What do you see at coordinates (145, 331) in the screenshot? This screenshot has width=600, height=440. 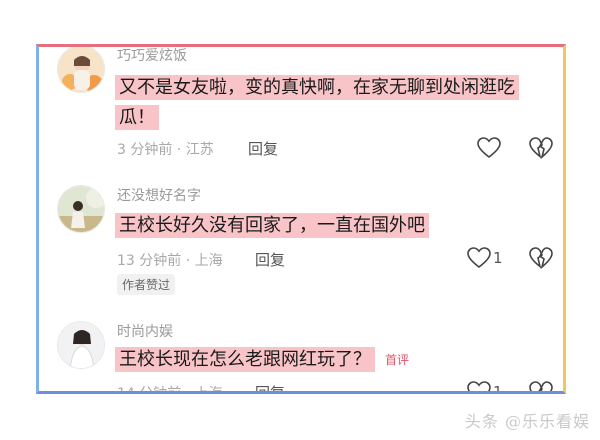 I see `comment-username: 时尚内娱` at bounding box center [145, 331].